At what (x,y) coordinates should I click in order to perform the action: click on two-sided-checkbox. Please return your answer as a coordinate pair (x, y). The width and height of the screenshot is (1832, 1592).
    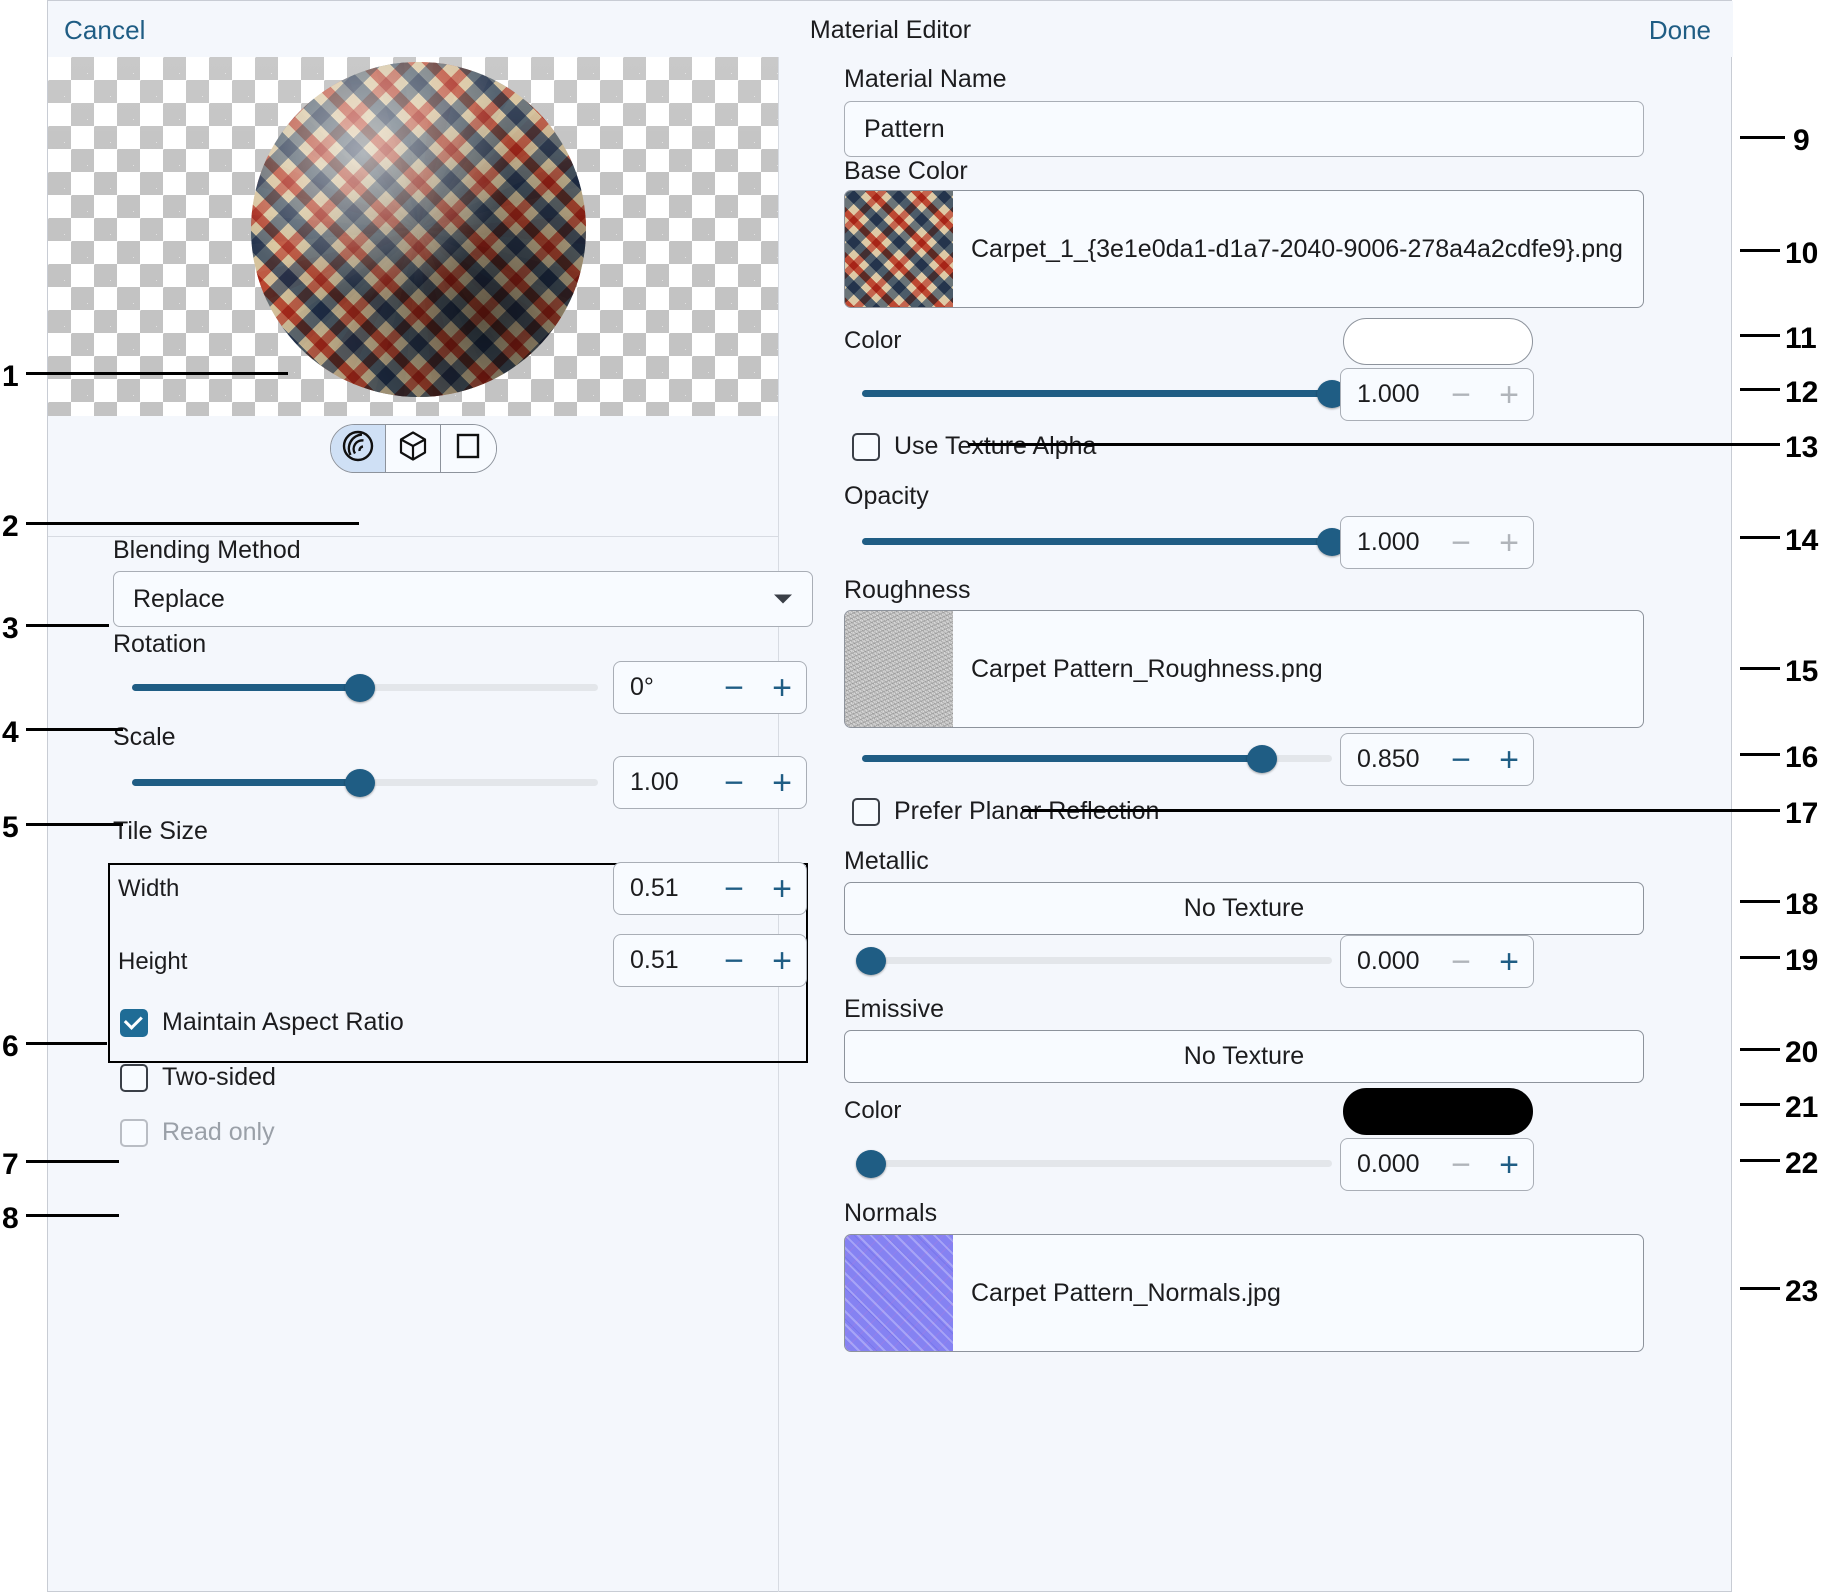
    Looking at the image, I should click on (134, 1077).